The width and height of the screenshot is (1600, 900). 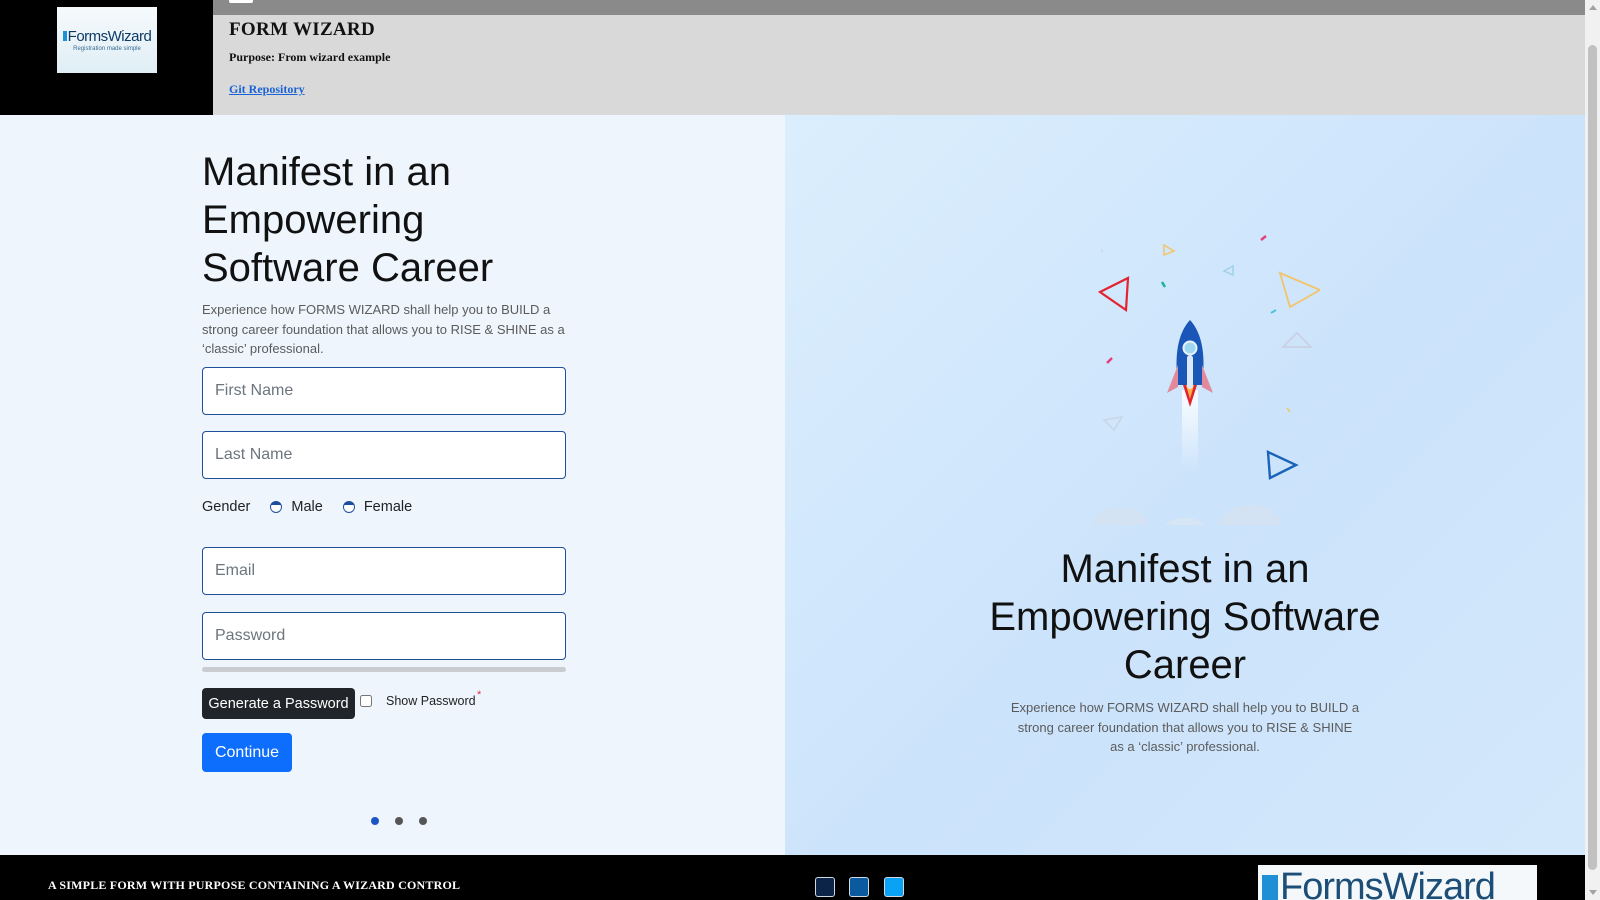 I want to click on rocket-icon, so click(x=1190, y=363).